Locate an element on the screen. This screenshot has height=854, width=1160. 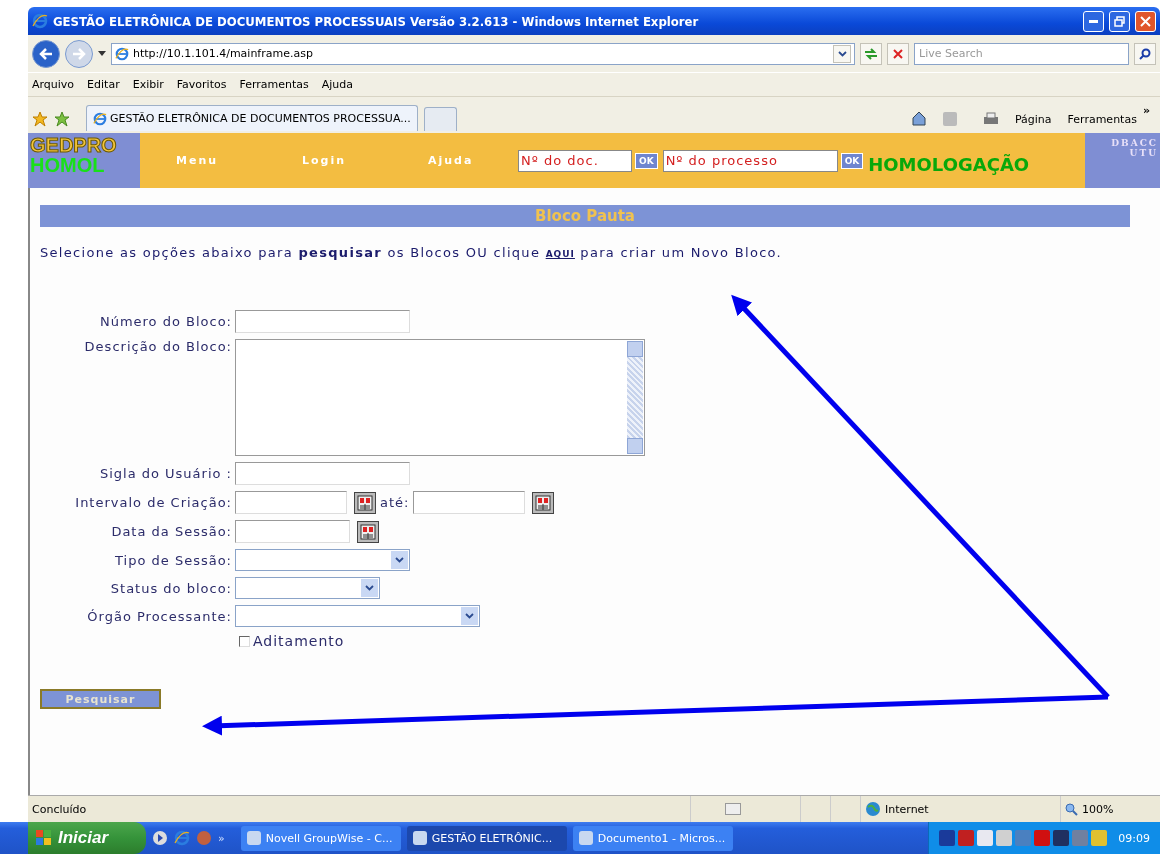
field-label: Data da Sessão: is located at coordinates (171, 531).